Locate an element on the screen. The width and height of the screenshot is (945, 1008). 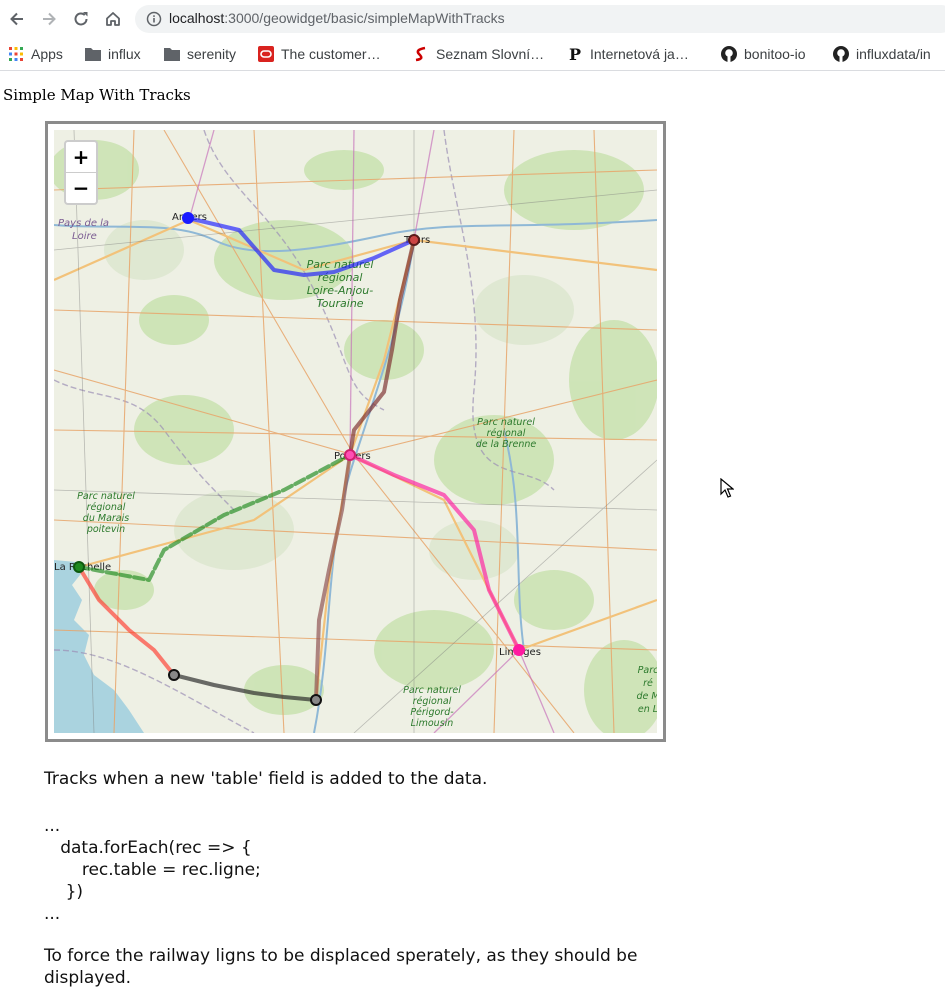
marker-la-rochelle is located at coordinates (79, 567).